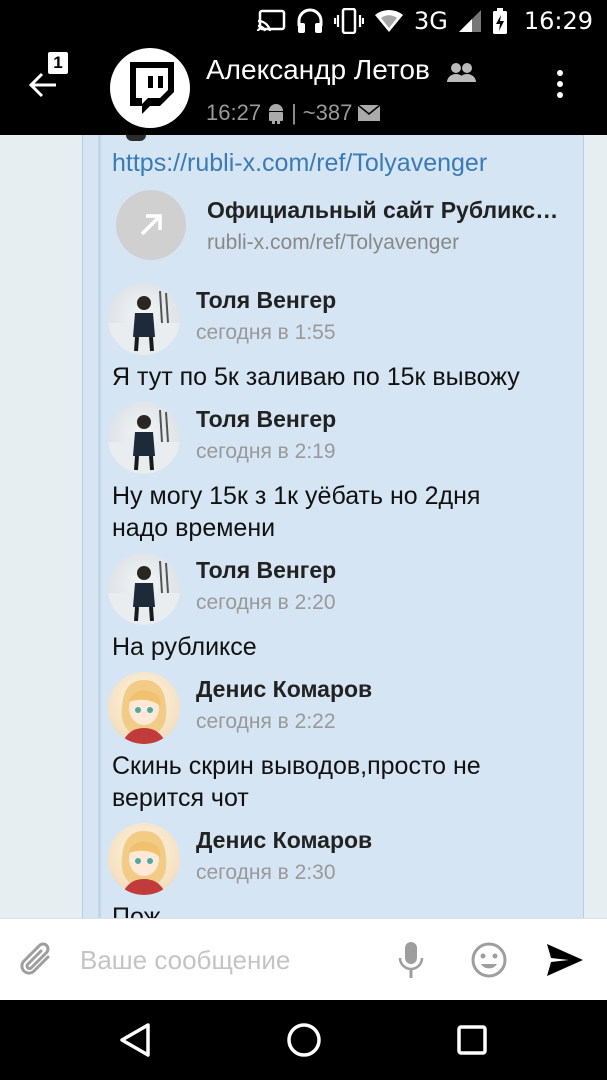 The image size is (607, 1080). I want to click on android-icon, so click(276, 114).